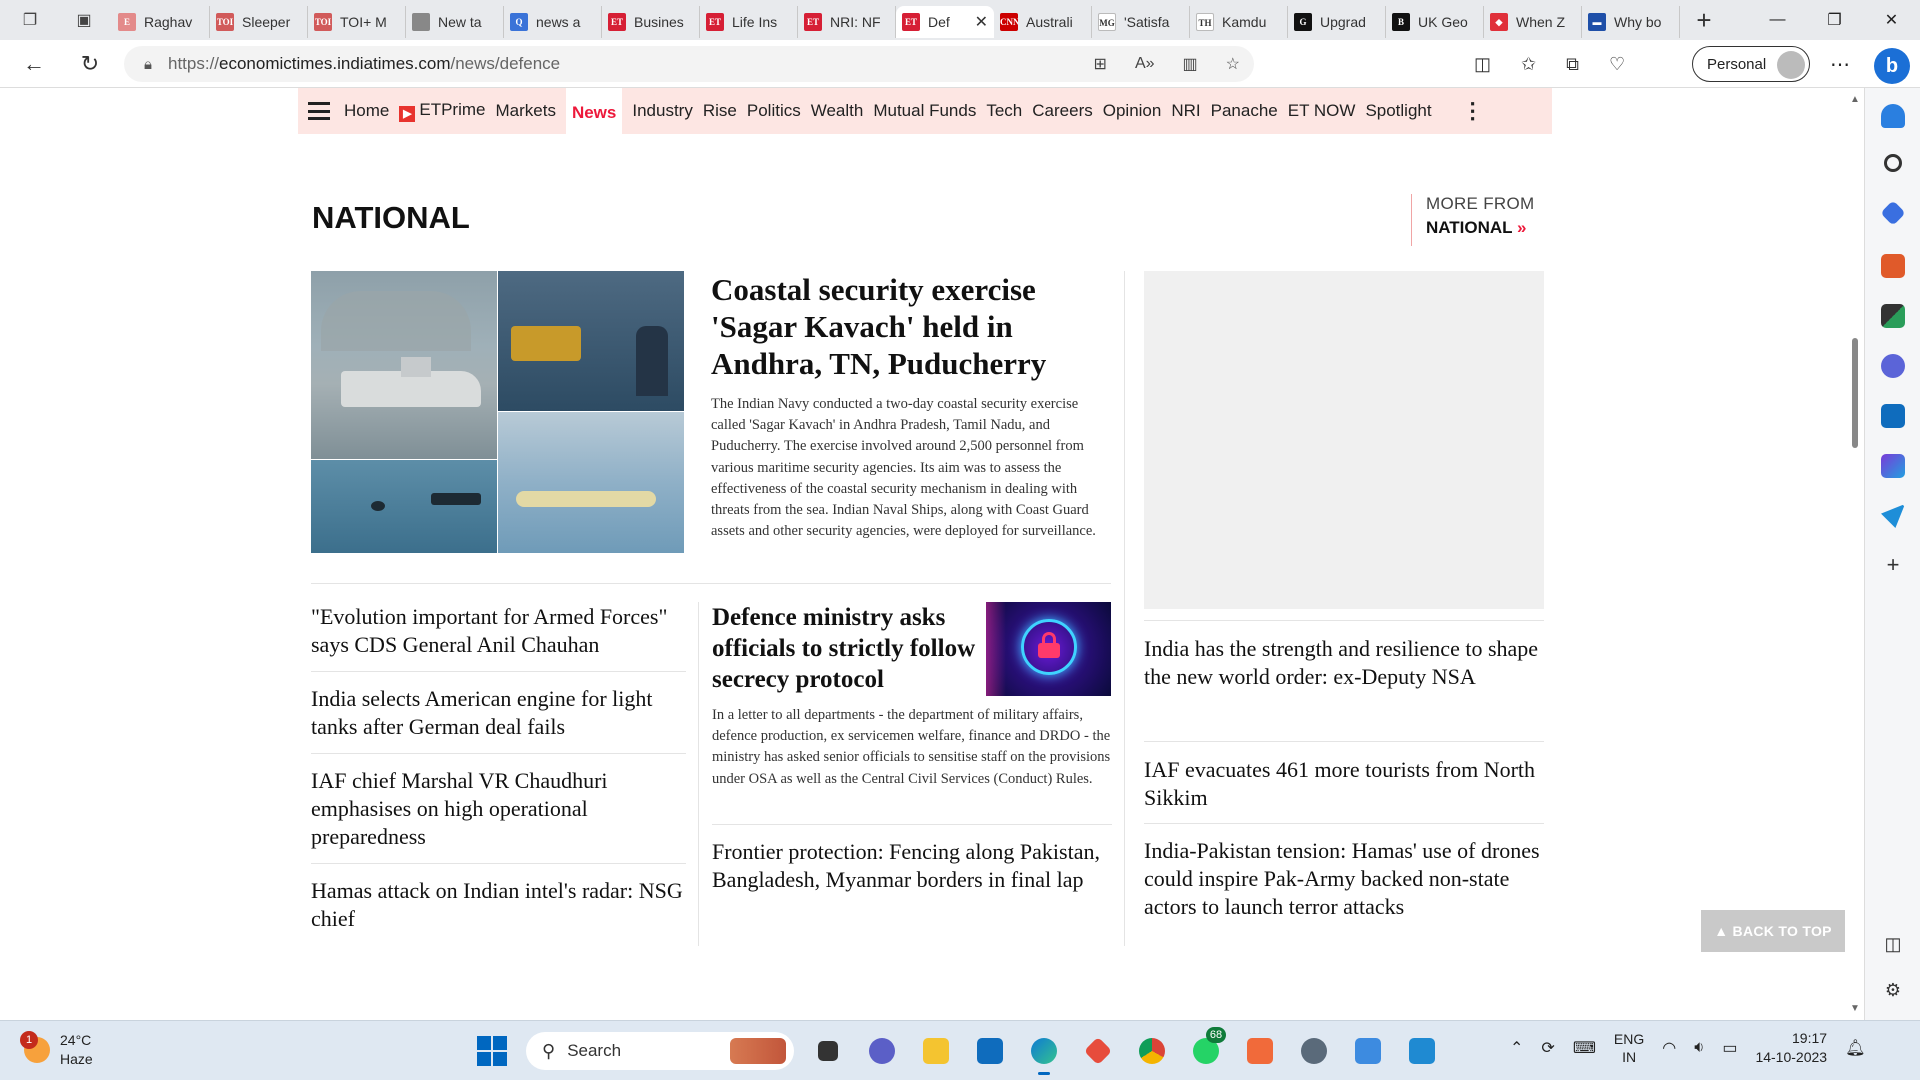  Describe the element at coordinates (90, 64) in the screenshot. I see `refresh-button: ↻` at that location.